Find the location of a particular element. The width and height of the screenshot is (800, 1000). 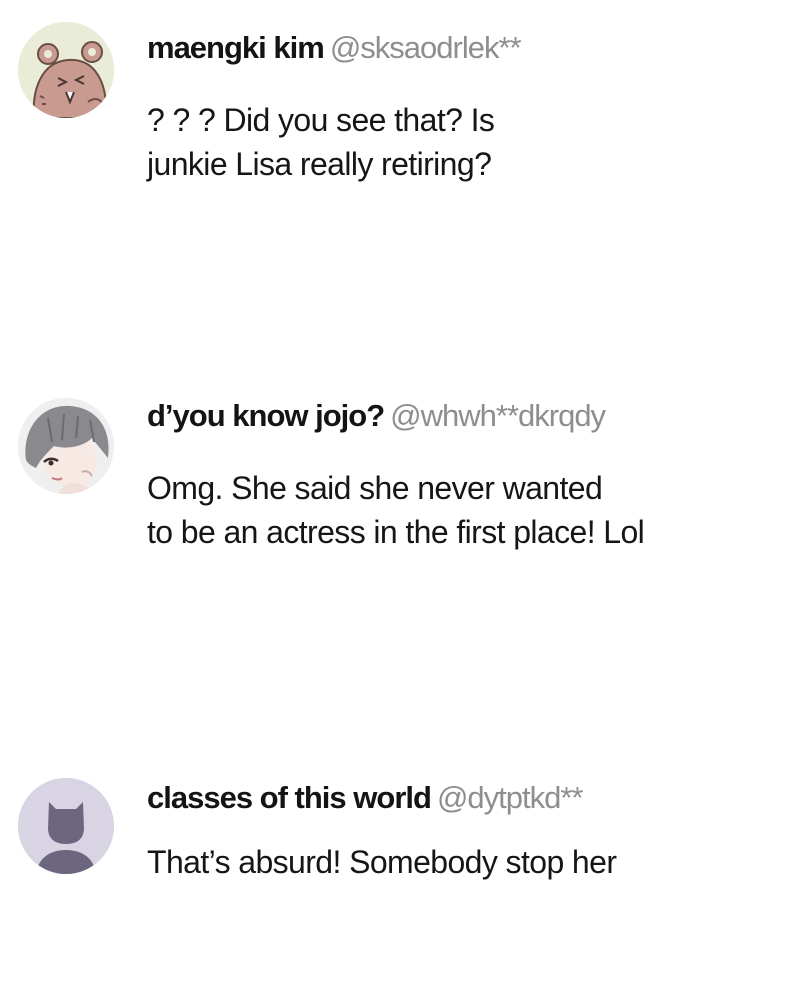

username: d’you know jojo? is located at coordinates (266, 415).